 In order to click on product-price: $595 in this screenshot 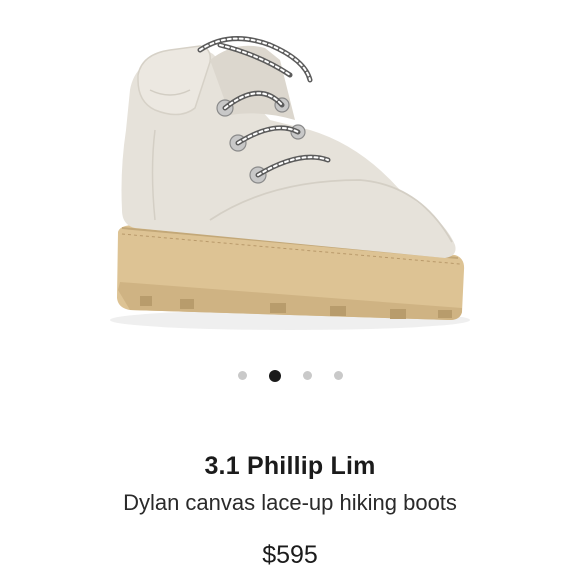, I will do `click(290, 555)`.